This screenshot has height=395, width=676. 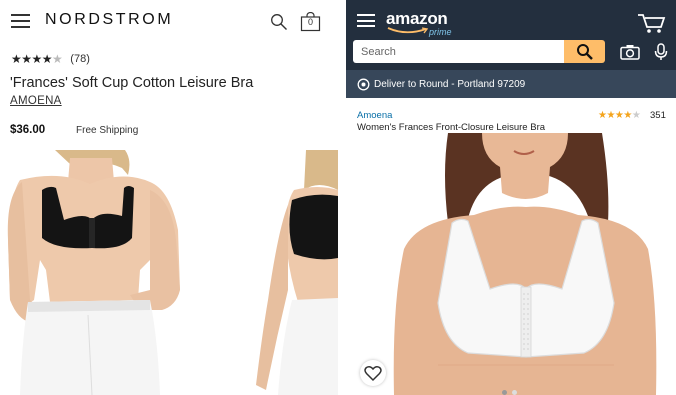 I want to click on model-photo-side, so click(x=293, y=272).